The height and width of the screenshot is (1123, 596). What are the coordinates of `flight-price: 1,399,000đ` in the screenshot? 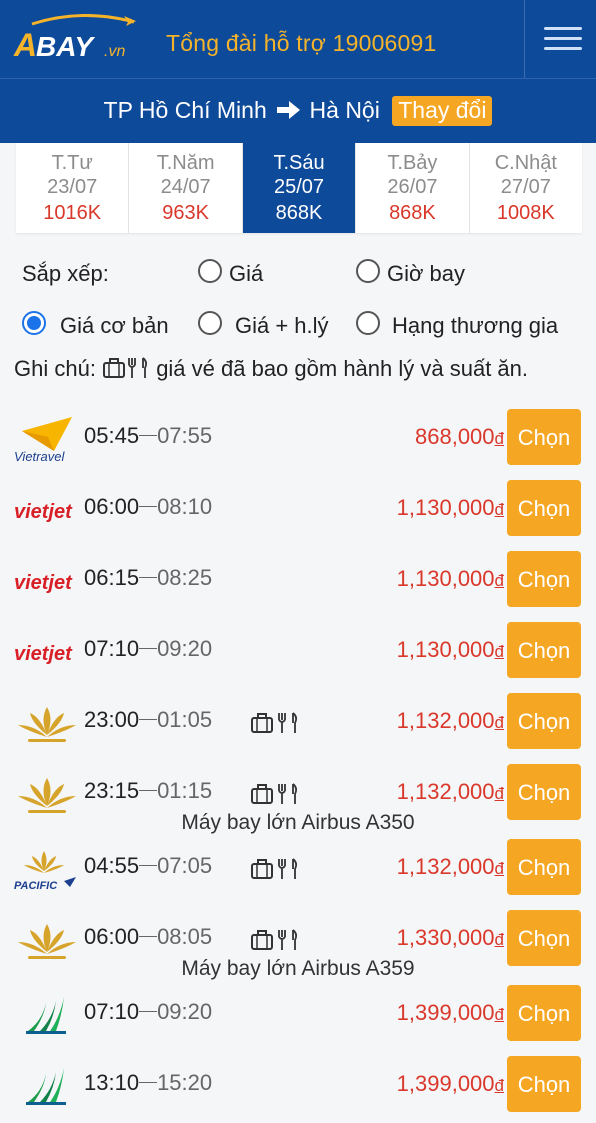 It's located at (450, 1084).